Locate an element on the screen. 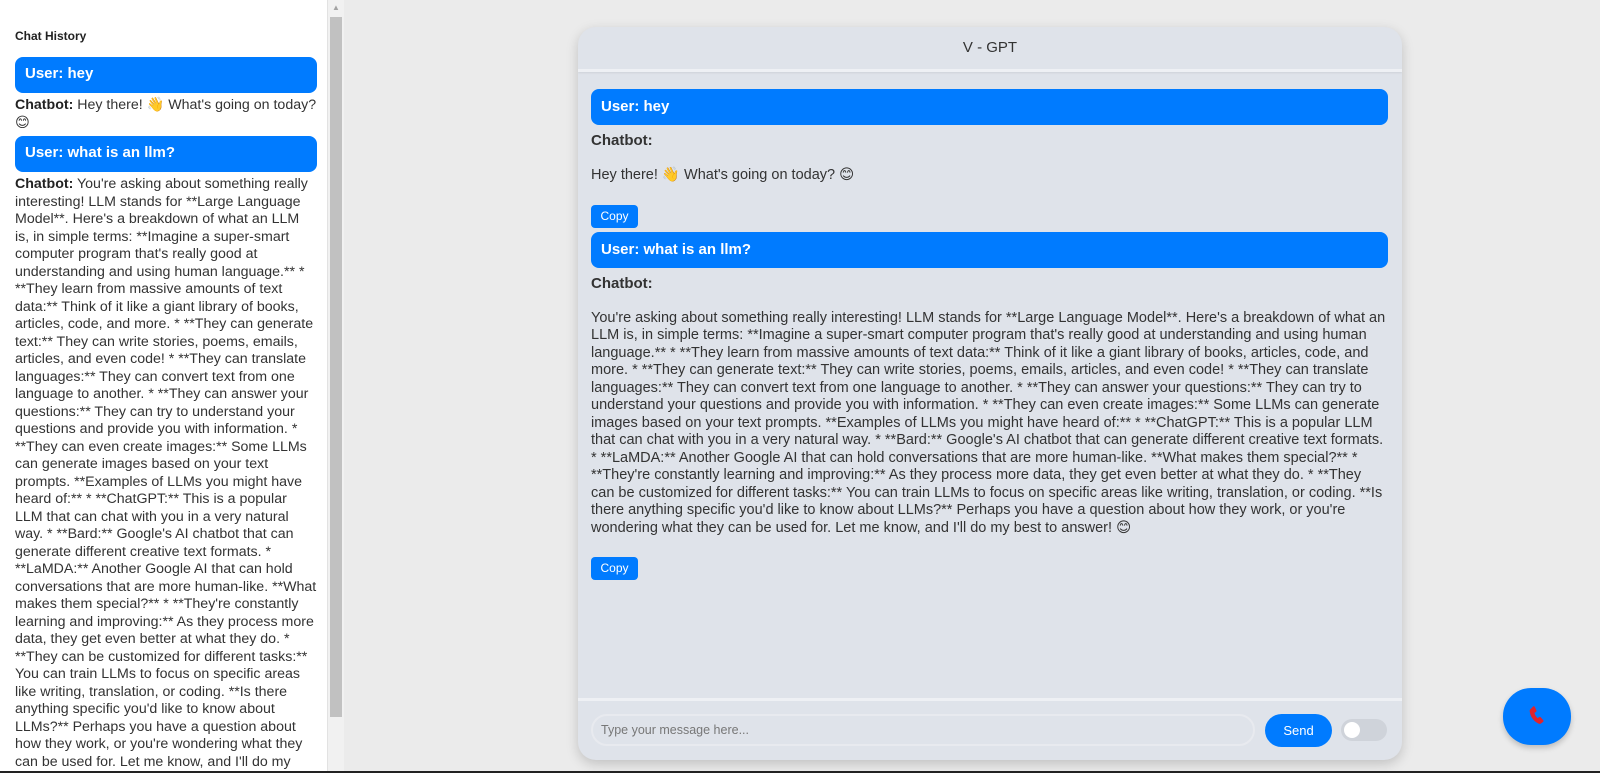 Image resolution: width=1600 pixels, height=773 pixels. bot-message-text: Hey there! 👋 What's going on today? 😊 is located at coordinates (723, 175).